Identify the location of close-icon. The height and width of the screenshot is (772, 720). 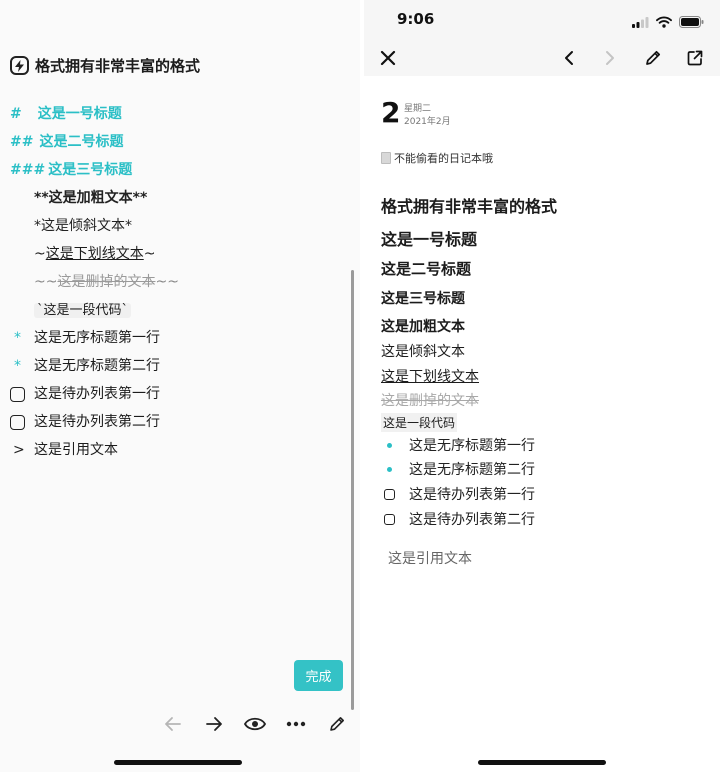
(388, 58).